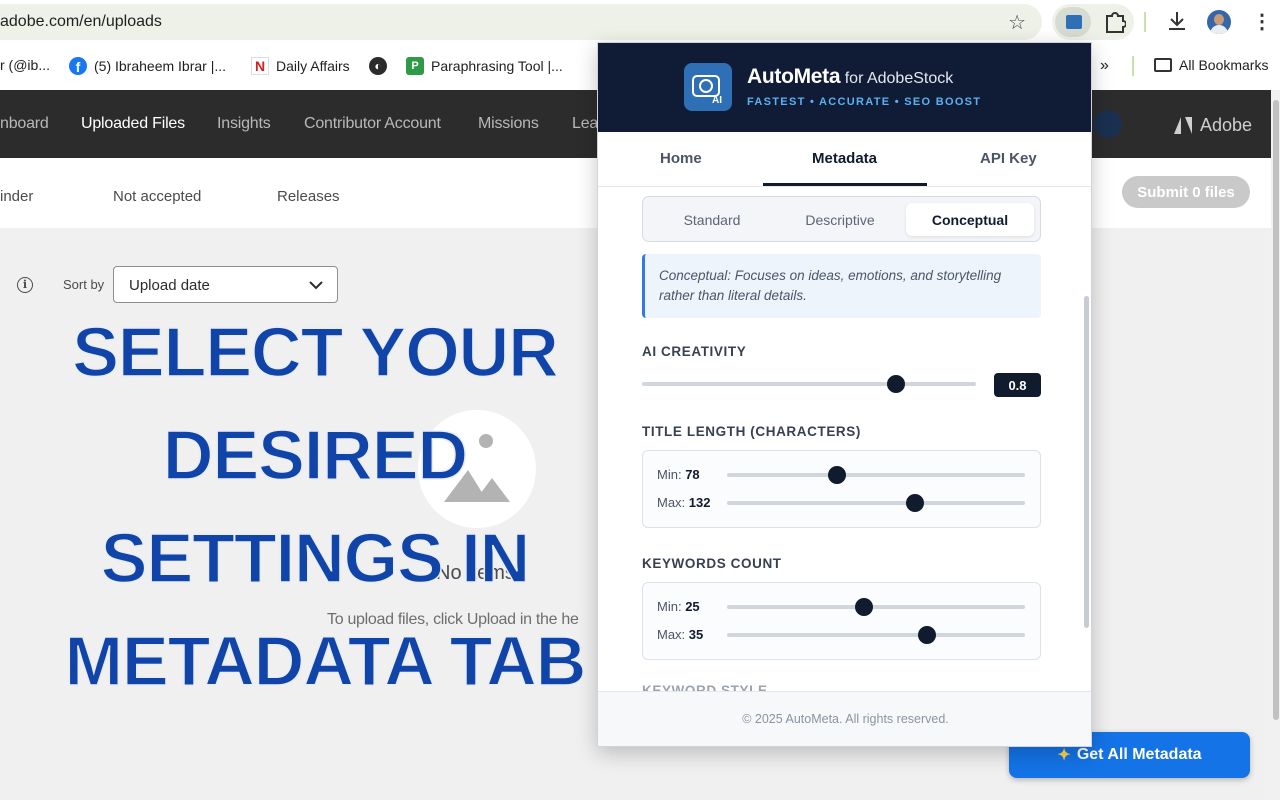  What do you see at coordinates (1224, 65) in the screenshot?
I see `all-bookmarks-label: All Bookmarks` at bounding box center [1224, 65].